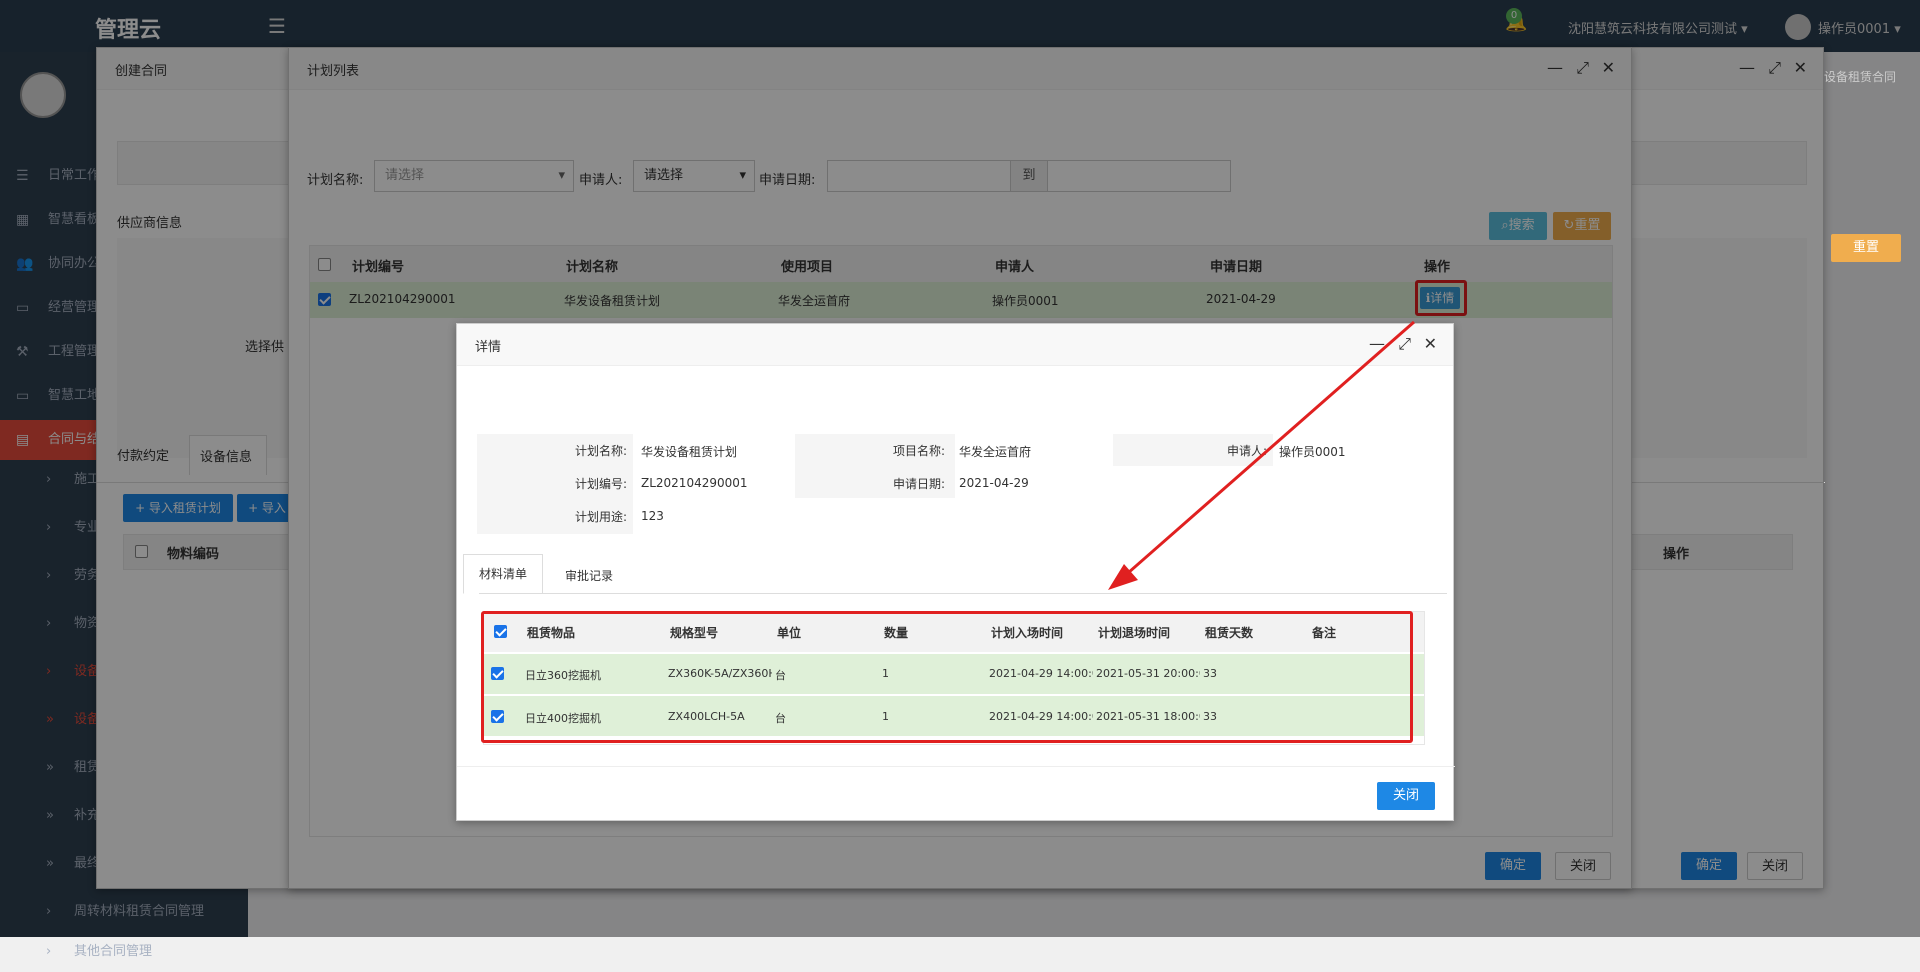  What do you see at coordinates (503, 574) in the screenshot?
I see `tab-material-list: 材料清单` at bounding box center [503, 574].